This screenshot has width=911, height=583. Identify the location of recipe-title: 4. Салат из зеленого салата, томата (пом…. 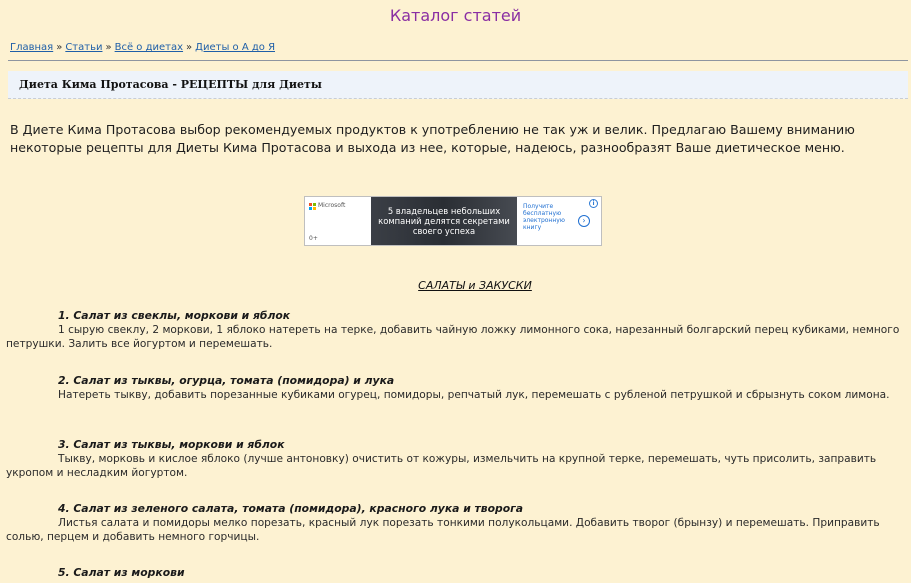
(291, 508).